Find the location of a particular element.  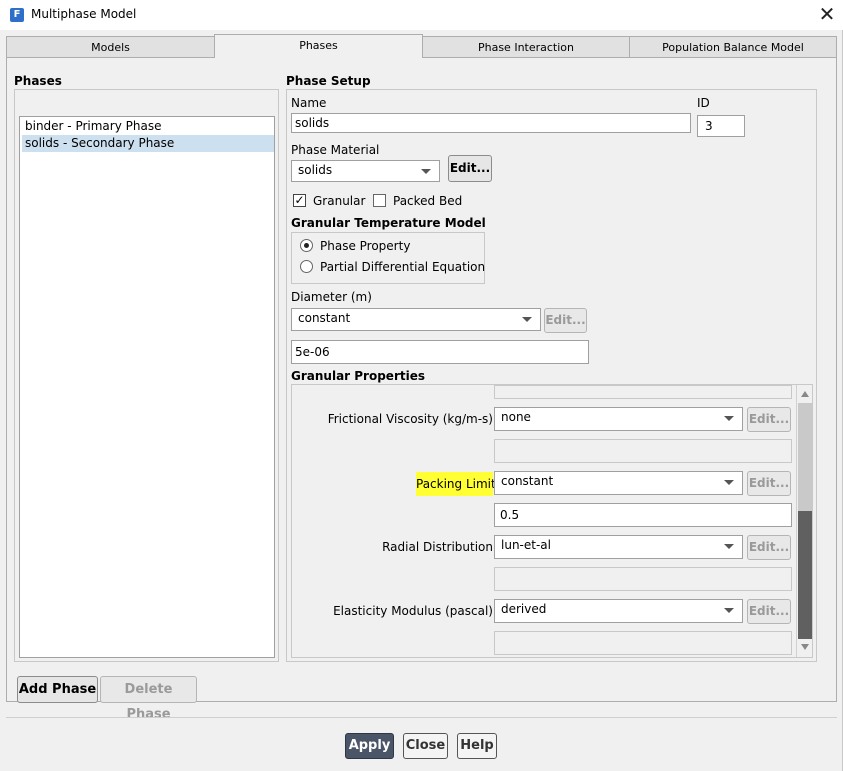

window-title: Multiphase Model is located at coordinates (84, 14).